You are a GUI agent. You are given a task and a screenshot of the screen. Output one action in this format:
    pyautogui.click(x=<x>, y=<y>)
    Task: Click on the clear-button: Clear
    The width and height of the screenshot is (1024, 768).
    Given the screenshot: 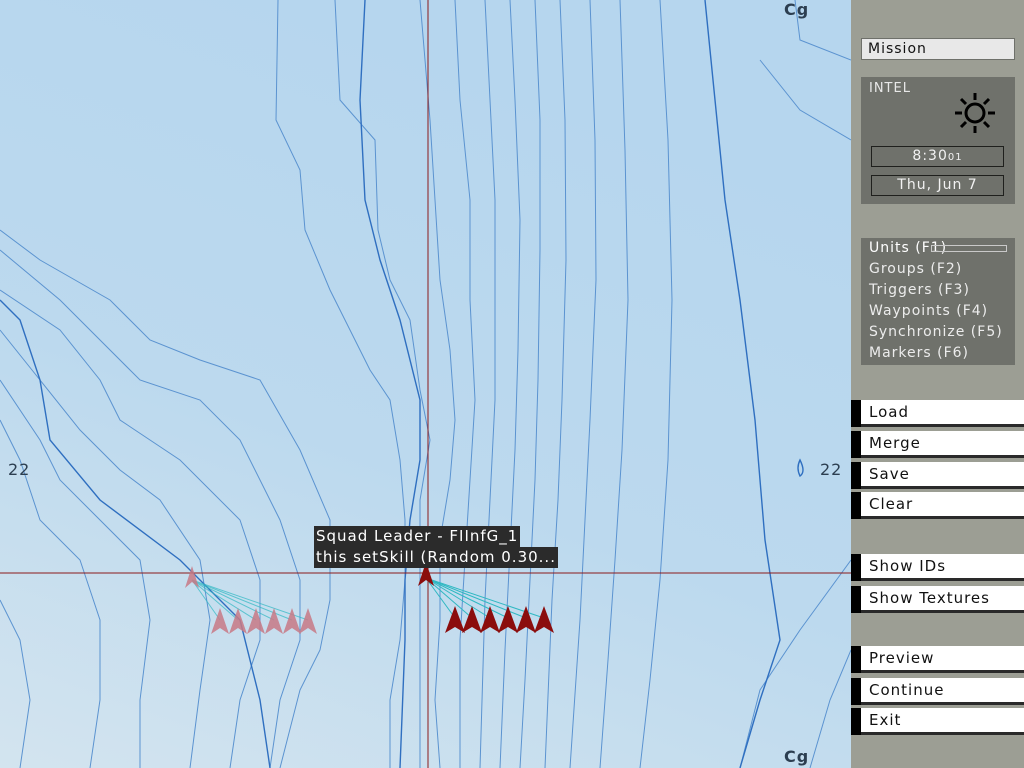 What is the action you would take?
    pyautogui.click(x=937, y=505)
    